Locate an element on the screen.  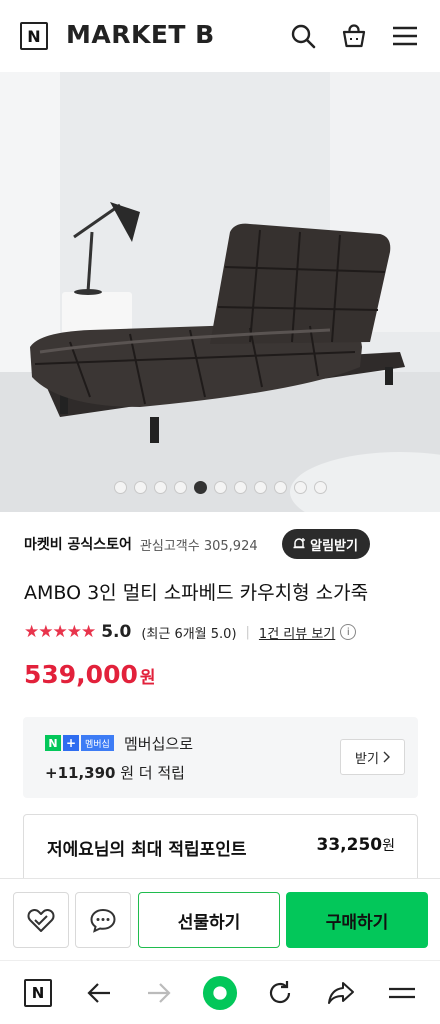
product-price: 539,000 원 is located at coordinates (90, 674).